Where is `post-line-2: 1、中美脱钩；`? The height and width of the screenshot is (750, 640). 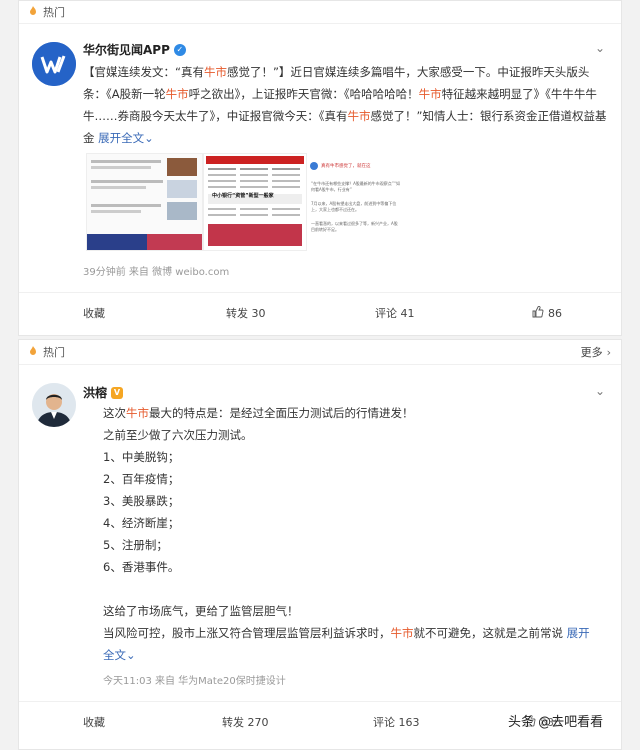
post-line-2: 1、中美脱钩； is located at coordinates (141, 457).